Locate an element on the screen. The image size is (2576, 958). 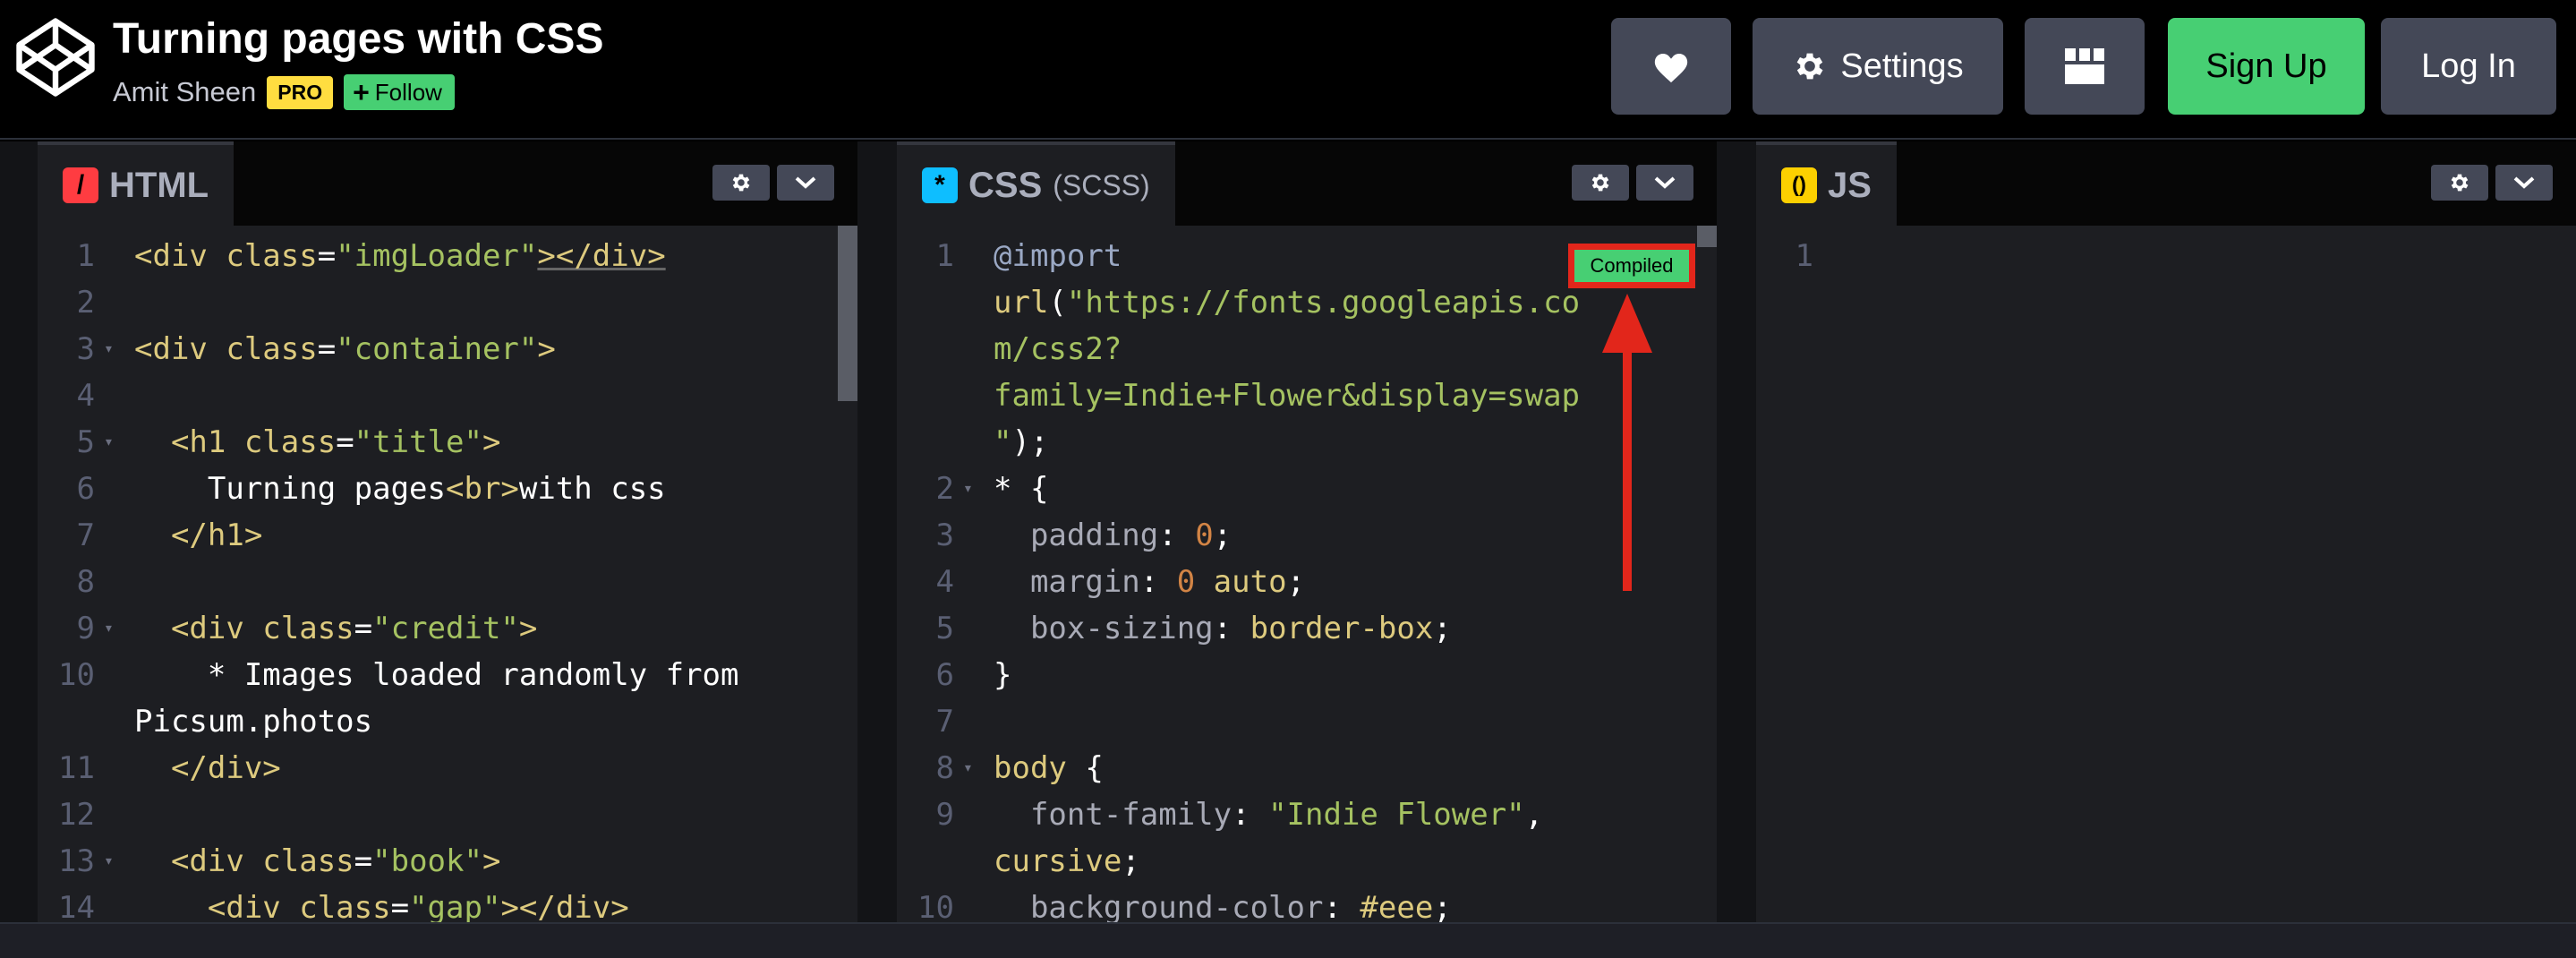
code-token: * Images loaded randomly from is located at coordinates (436, 675).